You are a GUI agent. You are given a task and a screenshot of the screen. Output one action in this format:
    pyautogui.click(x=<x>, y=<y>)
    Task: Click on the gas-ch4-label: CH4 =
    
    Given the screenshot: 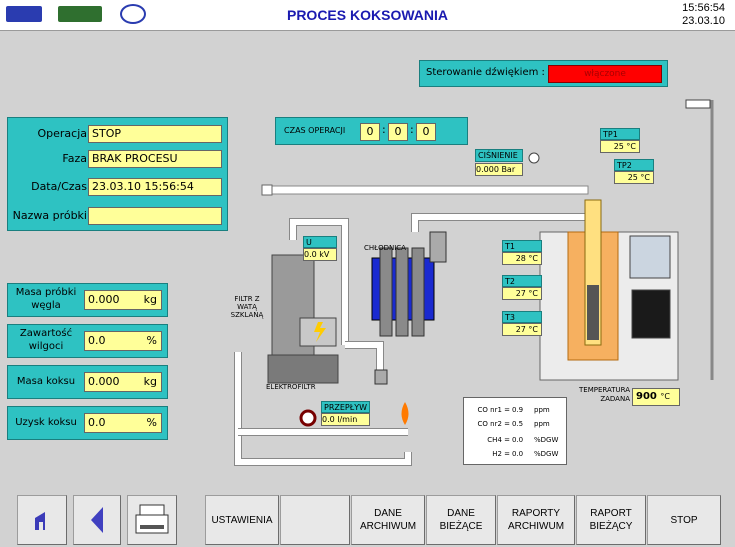 What is the action you would take?
    pyautogui.click(x=498, y=440)
    